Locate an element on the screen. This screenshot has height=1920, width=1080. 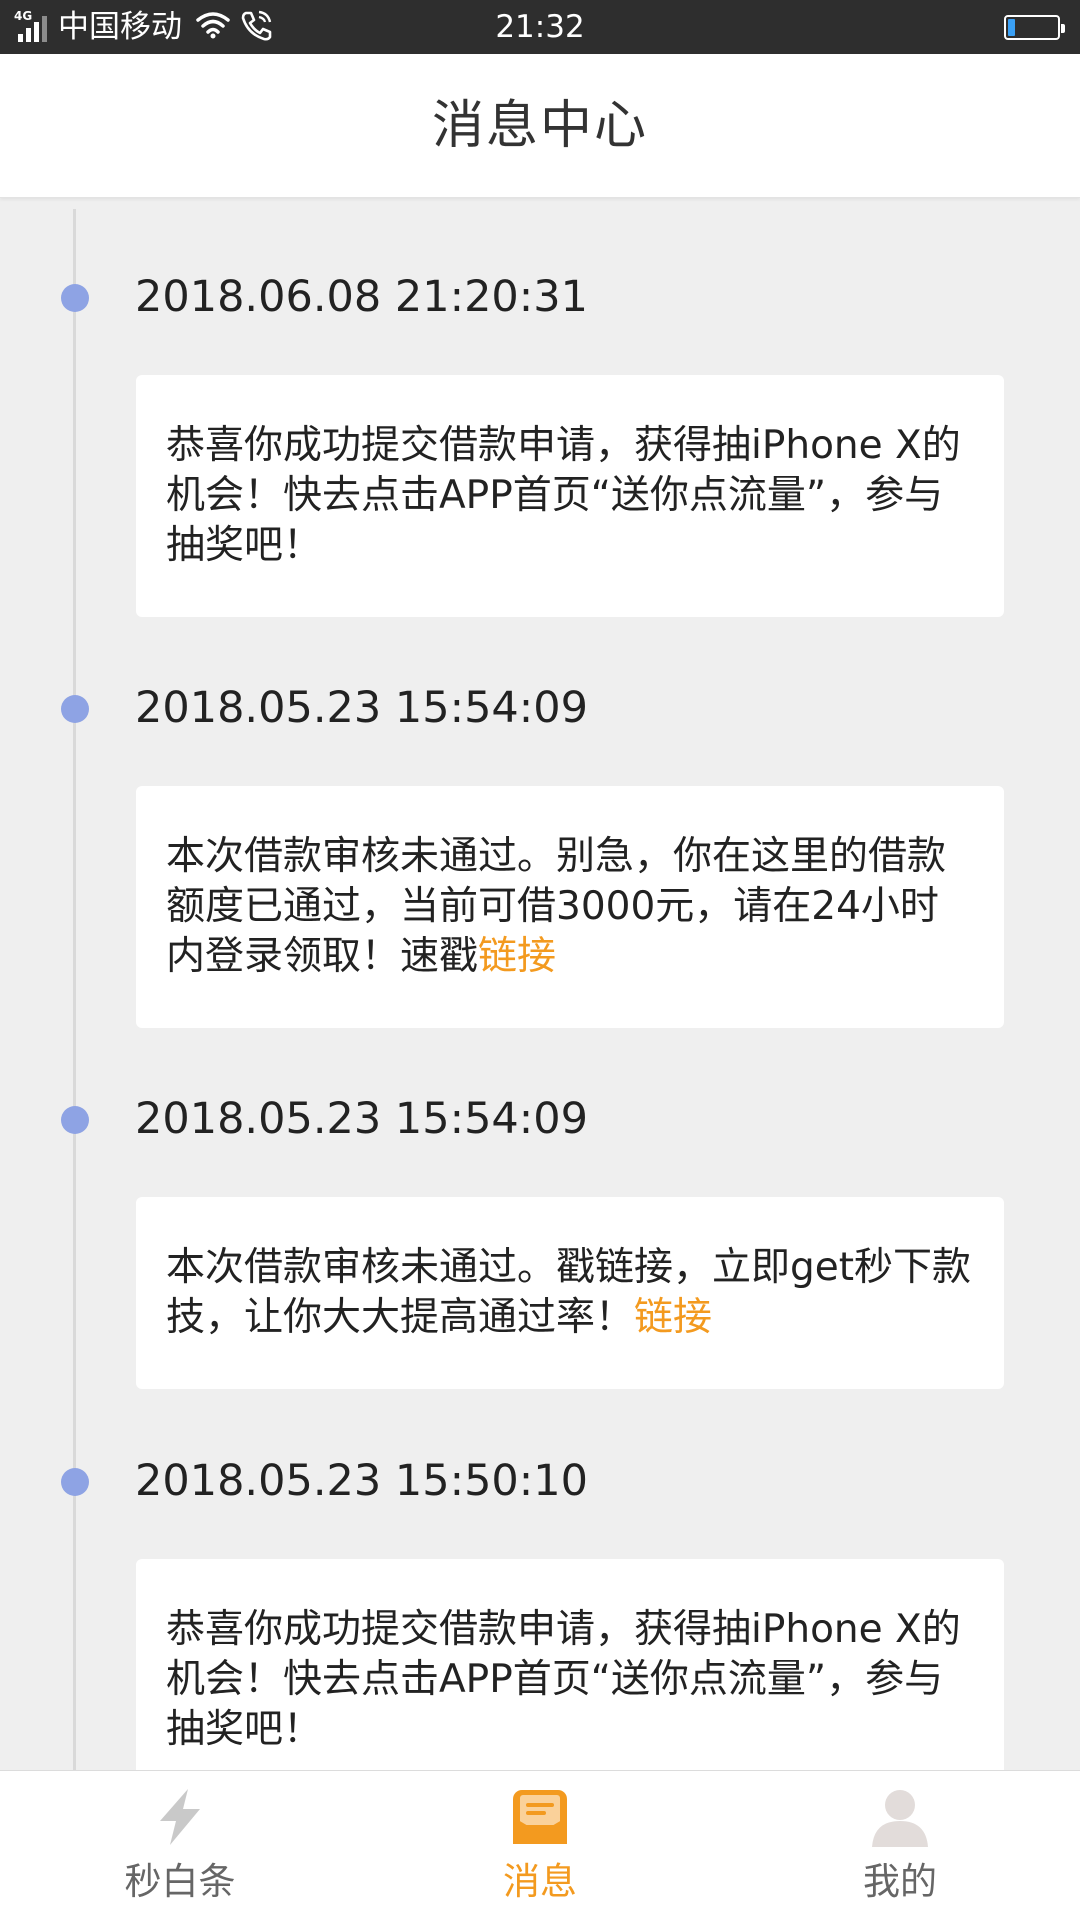
page-title: 消息中心 is located at coordinates (539, 126).